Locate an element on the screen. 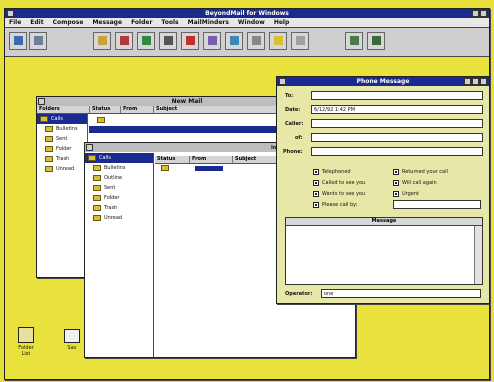 The height and width of the screenshot is (382, 494). main-titlebar: BeyondMail for Windows is located at coordinates (247, 13).